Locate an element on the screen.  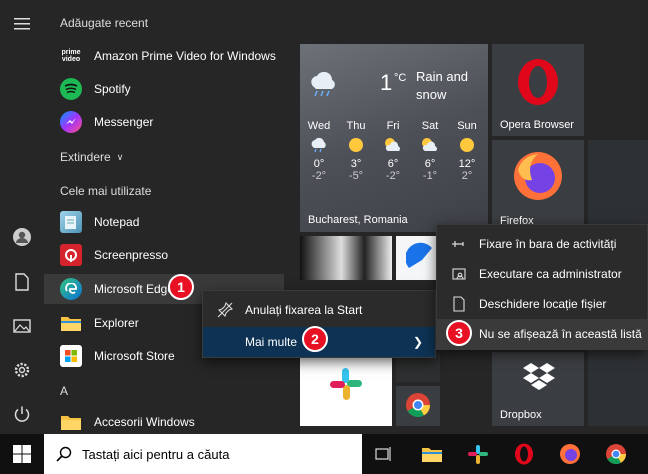
taskbar: Tastați aici pentru a căuta is located at coordinates (324, 454).